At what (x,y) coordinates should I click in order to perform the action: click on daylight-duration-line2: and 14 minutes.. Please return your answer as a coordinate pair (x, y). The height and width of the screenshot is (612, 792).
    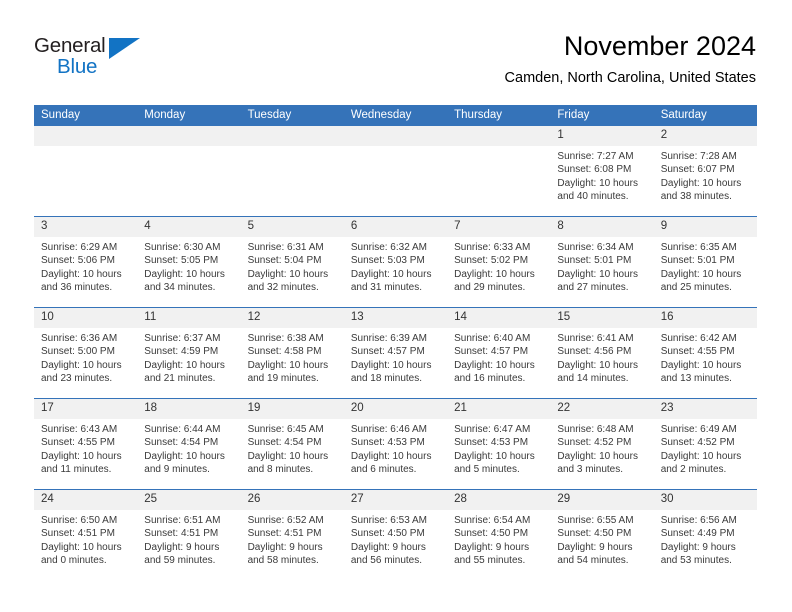
    Looking at the image, I should click on (593, 379).